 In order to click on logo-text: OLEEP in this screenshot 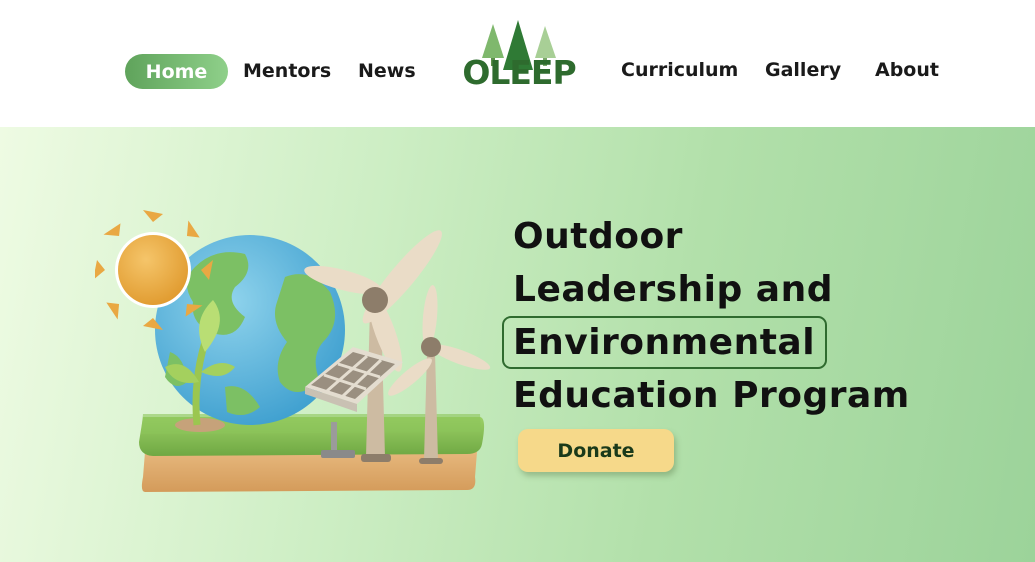, I will do `click(519, 72)`.